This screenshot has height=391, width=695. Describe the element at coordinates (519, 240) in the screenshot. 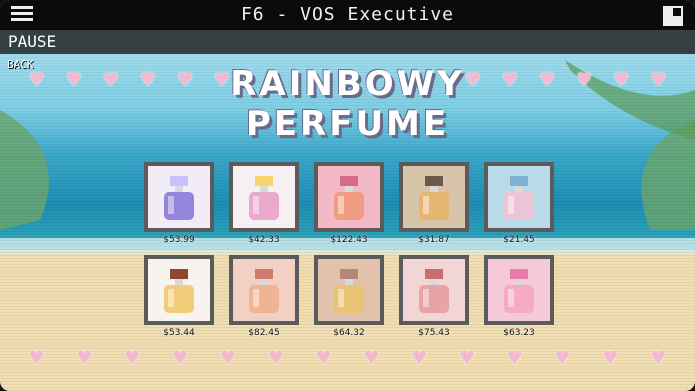

I see `product-price: $21.45` at that location.